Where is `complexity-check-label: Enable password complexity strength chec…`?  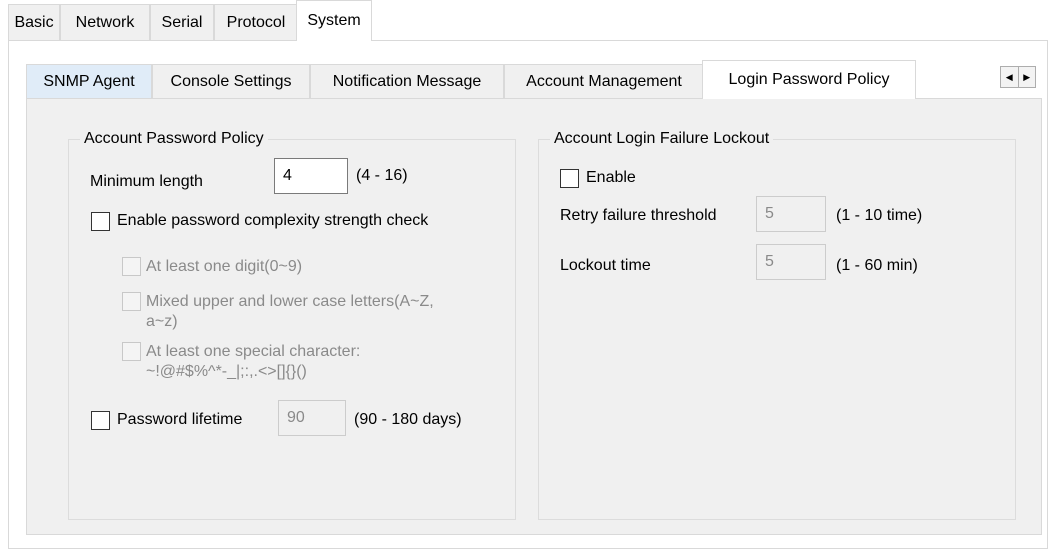
complexity-check-label: Enable password complexity strength chec… is located at coordinates (273, 220).